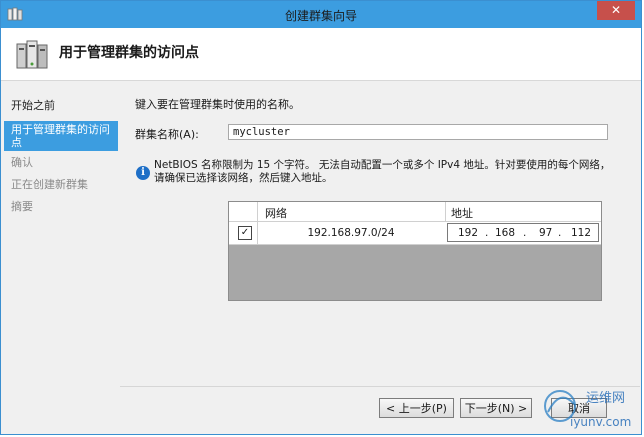  I want to click on watermark-text: 运维网, so click(605, 398).